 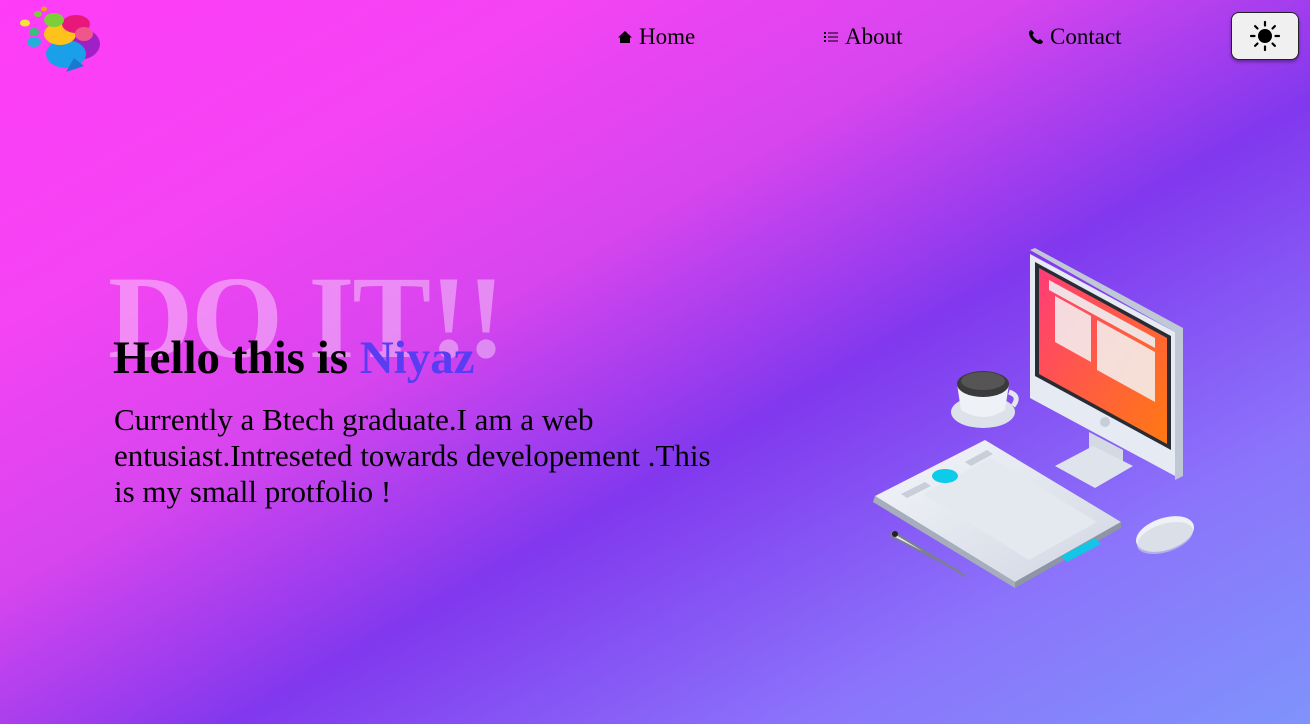 I want to click on nav-about-label: About, so click(x=874, y=36).